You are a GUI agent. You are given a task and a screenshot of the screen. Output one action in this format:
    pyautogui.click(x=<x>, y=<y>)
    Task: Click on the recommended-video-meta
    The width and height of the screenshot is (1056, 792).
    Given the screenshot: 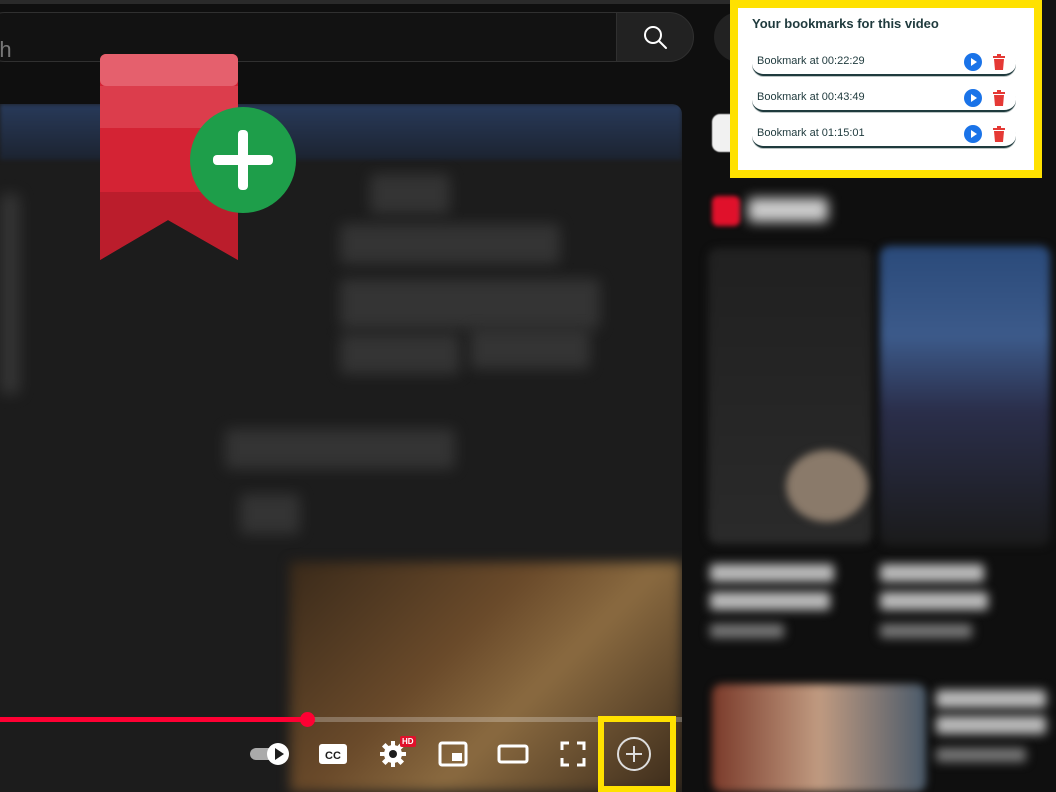 What is the action you would take?
    pyautogui.click(x=981, y=755)
    